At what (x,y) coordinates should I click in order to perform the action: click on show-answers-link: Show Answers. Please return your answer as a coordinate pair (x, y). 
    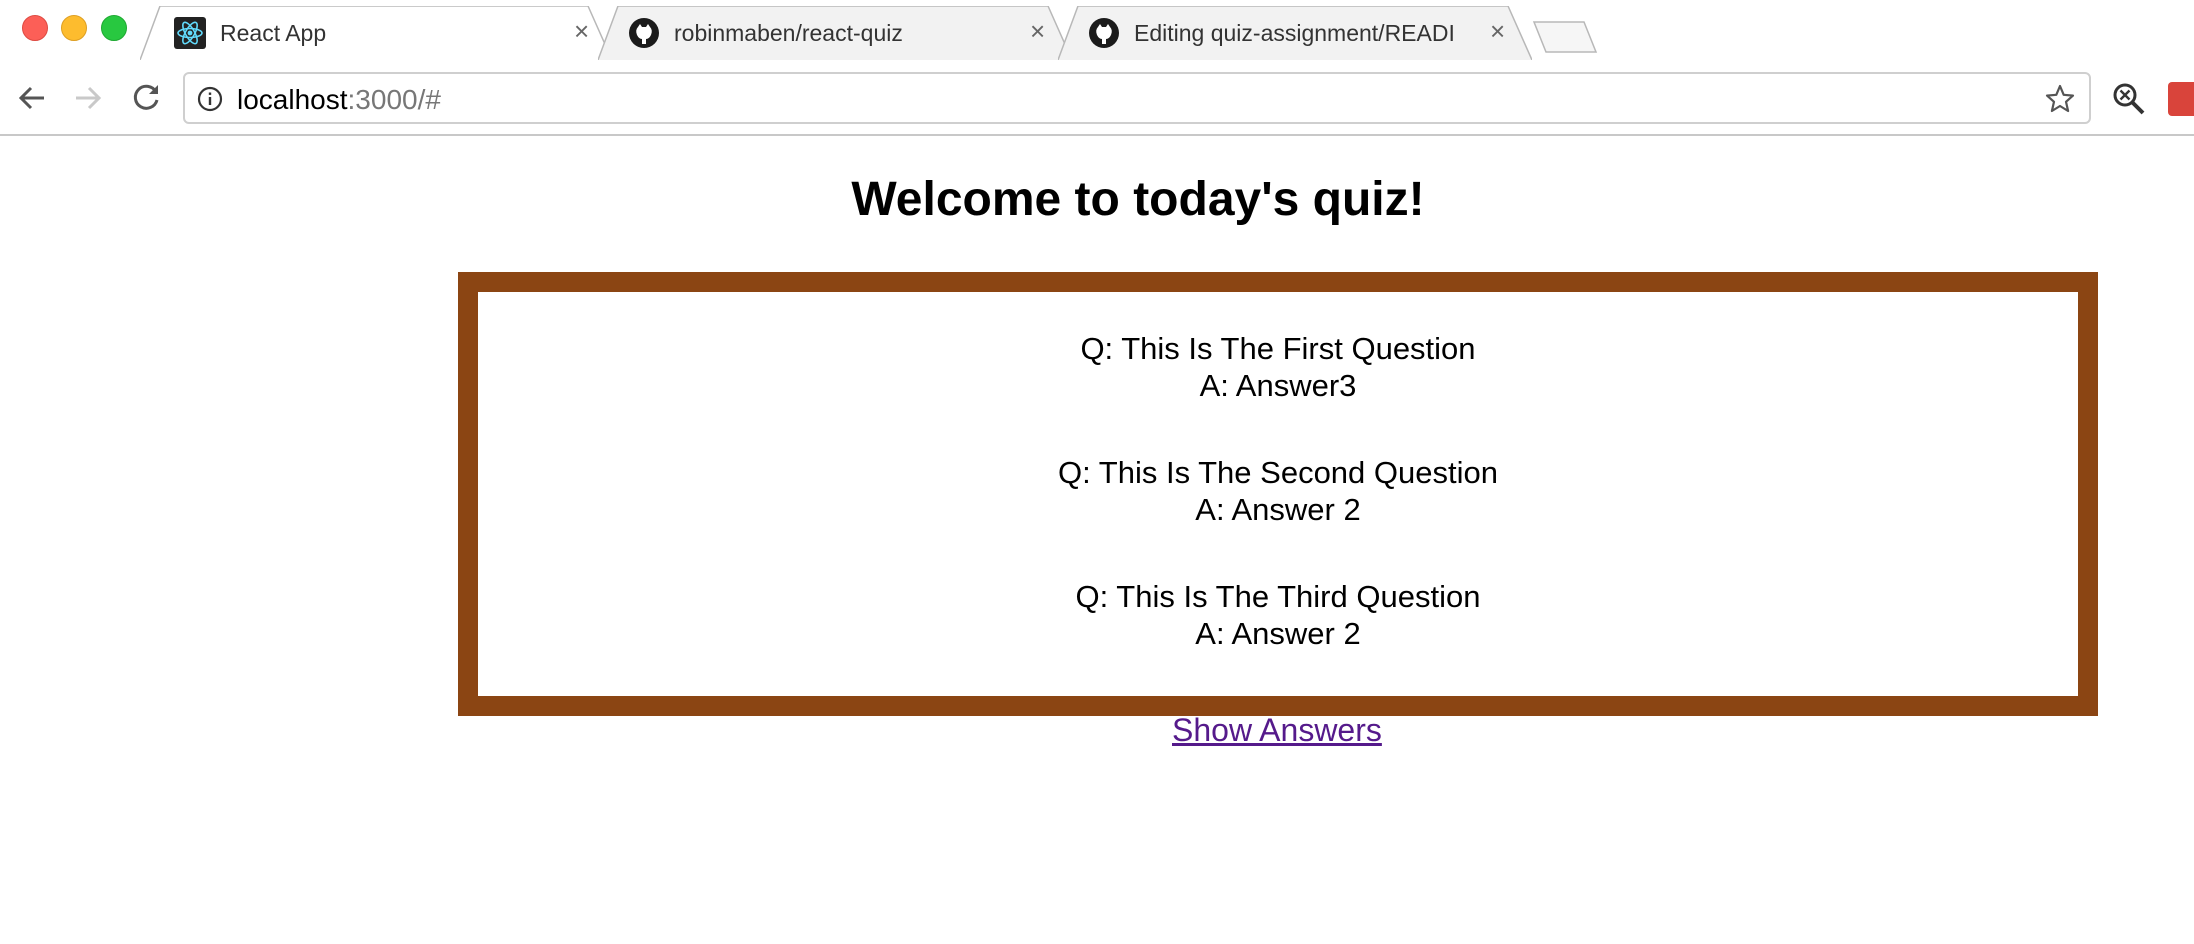
    Looking at the image, I should click on (1277, 730).